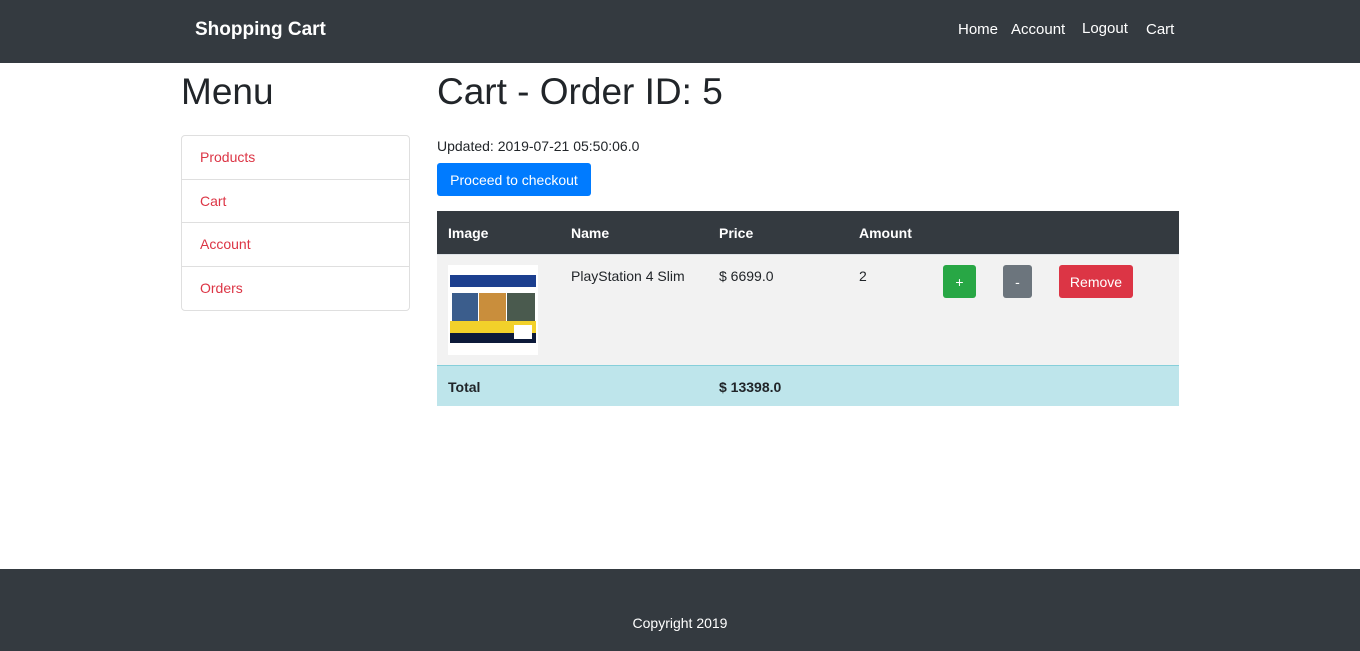  I want to click on table-total-row: Total $ 13398.0, so click(808, 385).